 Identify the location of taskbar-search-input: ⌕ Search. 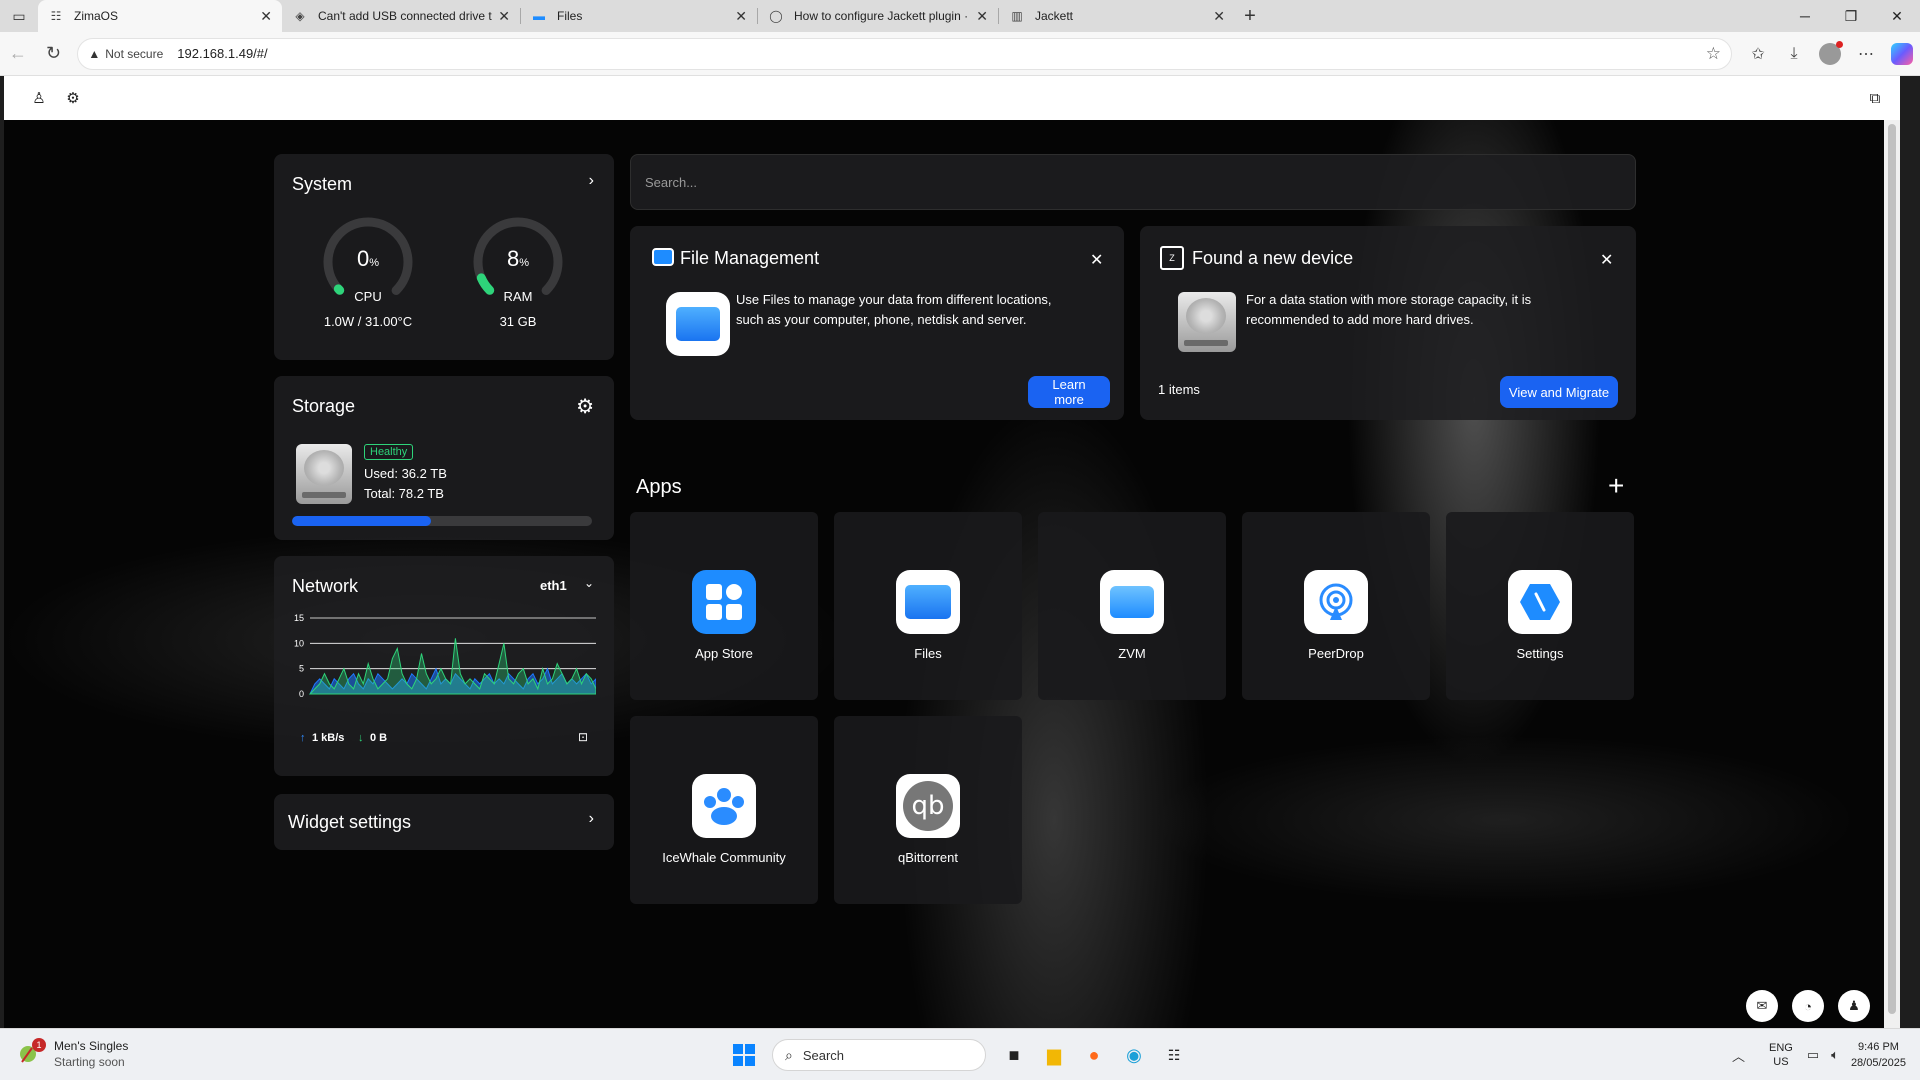
(879, 1055).